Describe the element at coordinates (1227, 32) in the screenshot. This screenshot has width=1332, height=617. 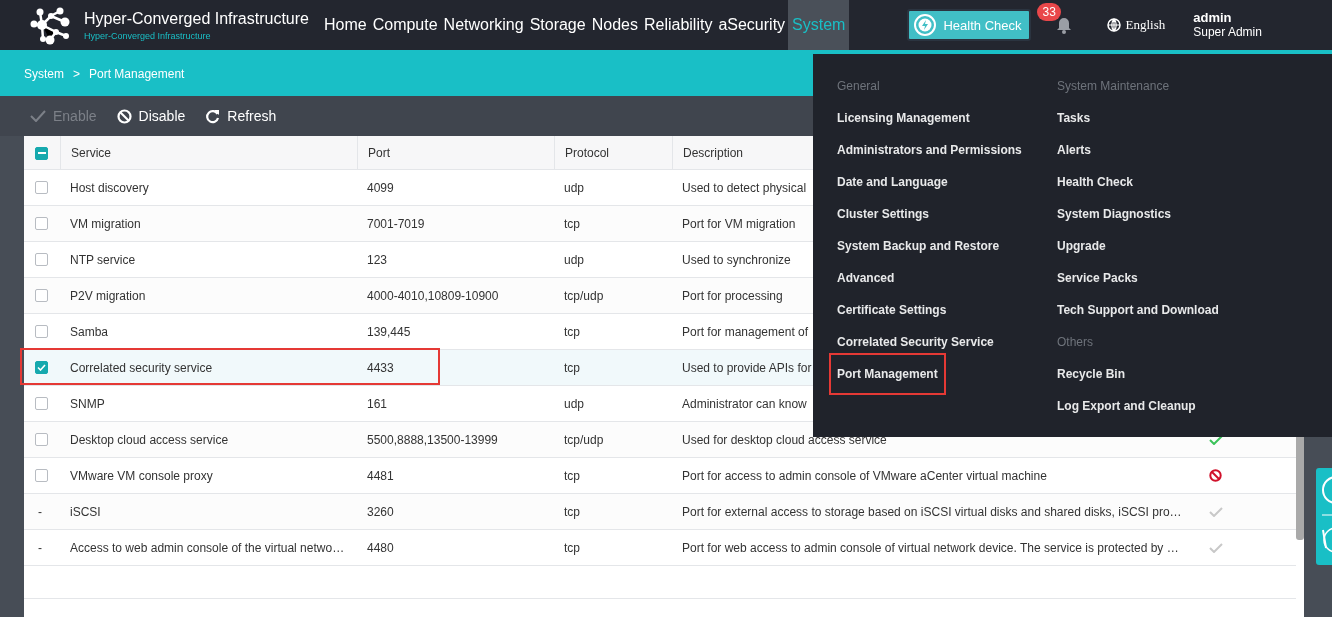
I see `user-role: Super Admin` at that location.